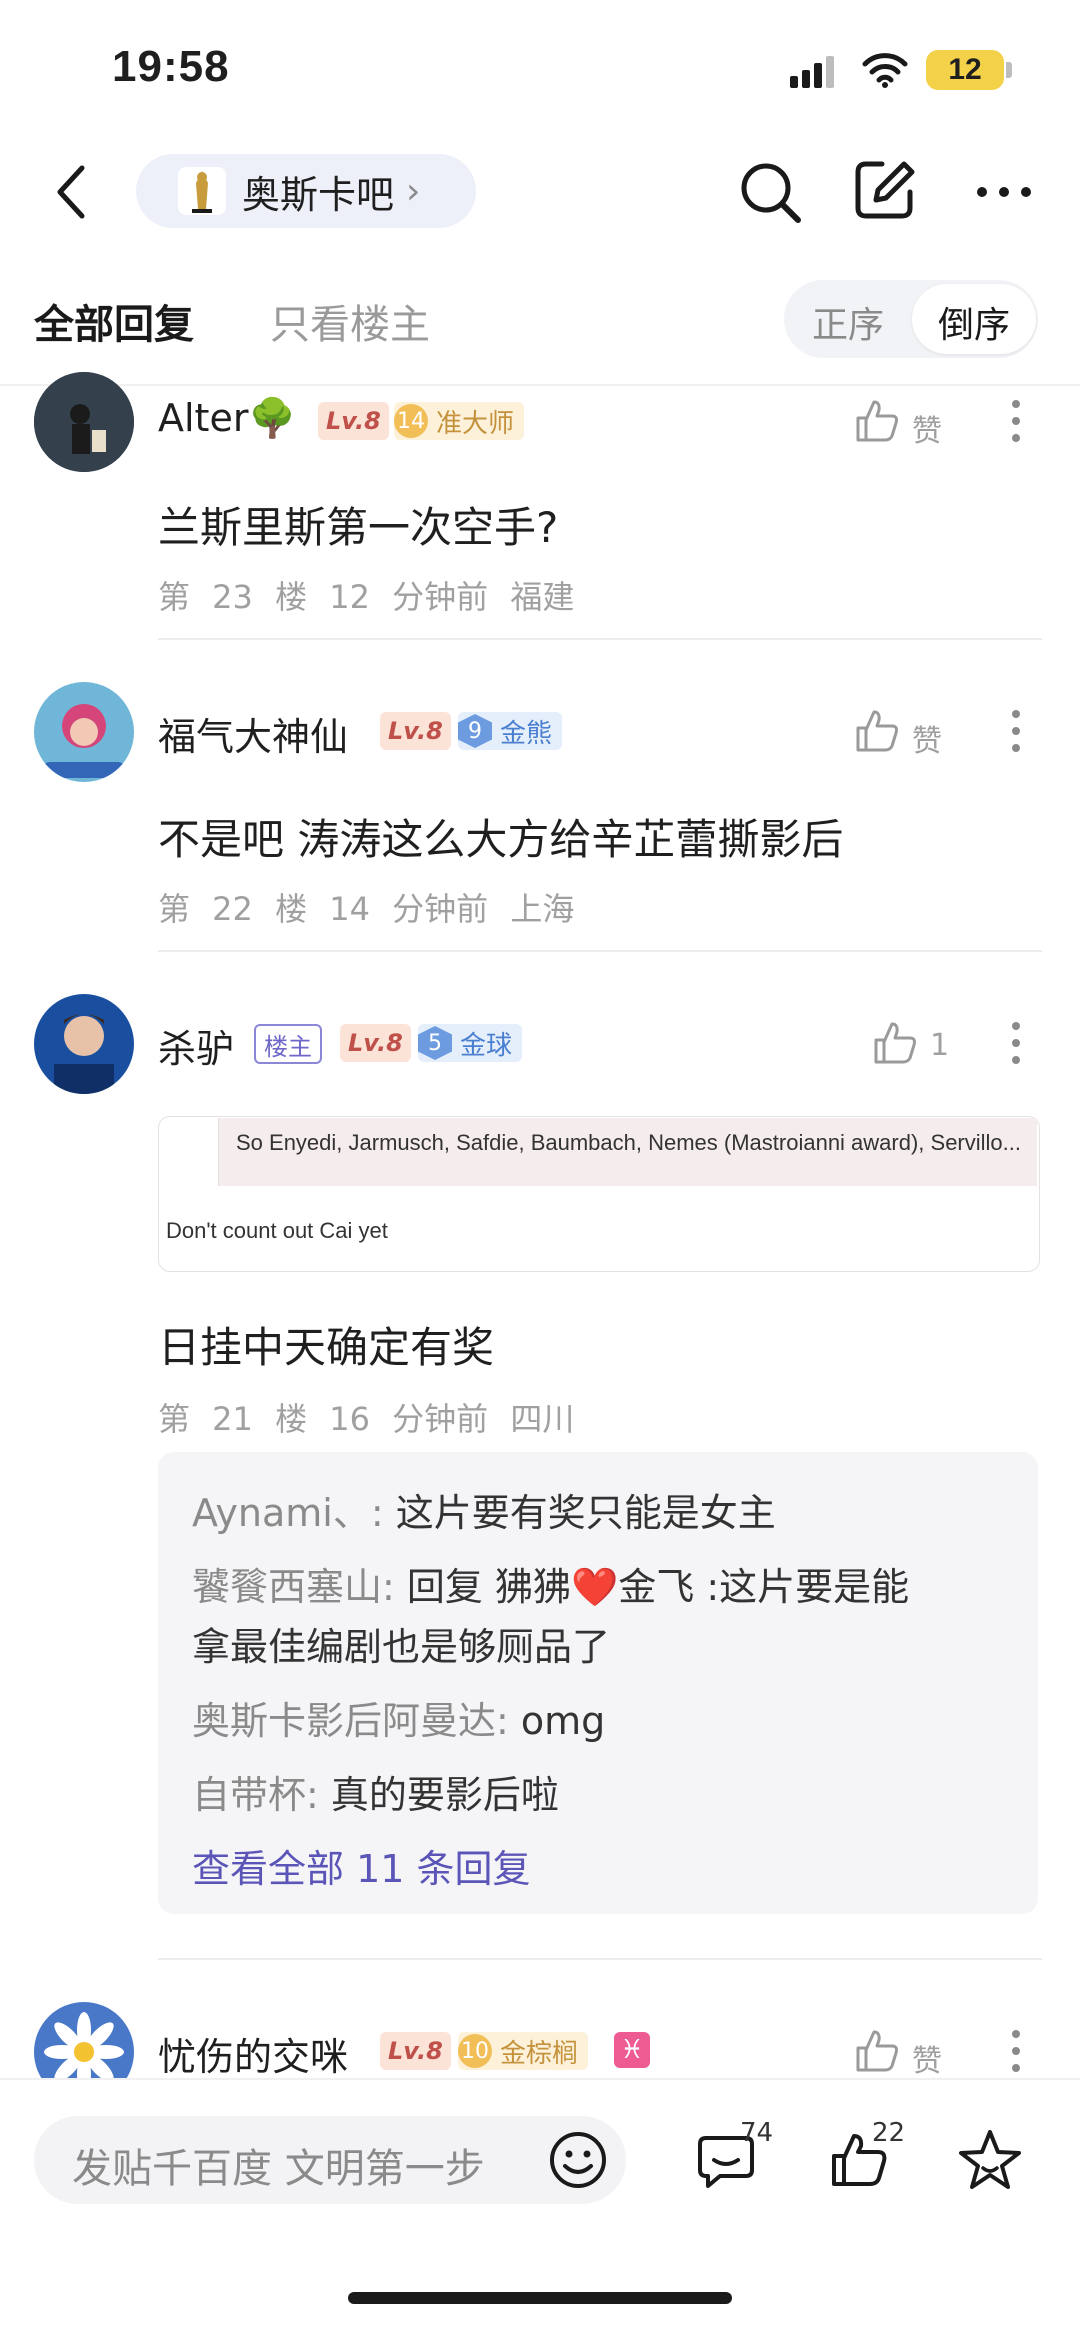  What do you see at coordinates (848, 322) in the screenshot?
I see `sort-asc-button: 正序` at bounding box center [848, 322].